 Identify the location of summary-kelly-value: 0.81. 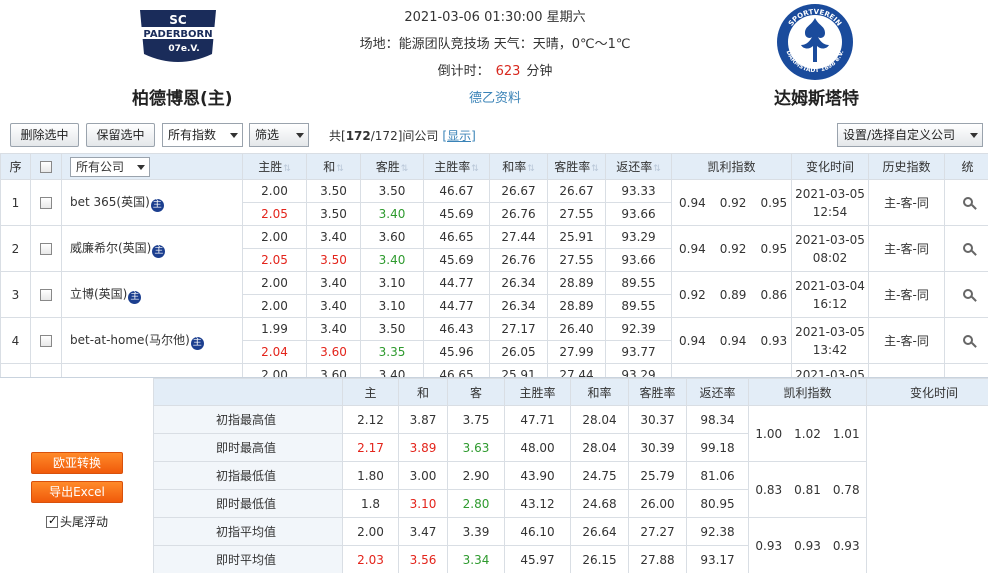
(807, 489).